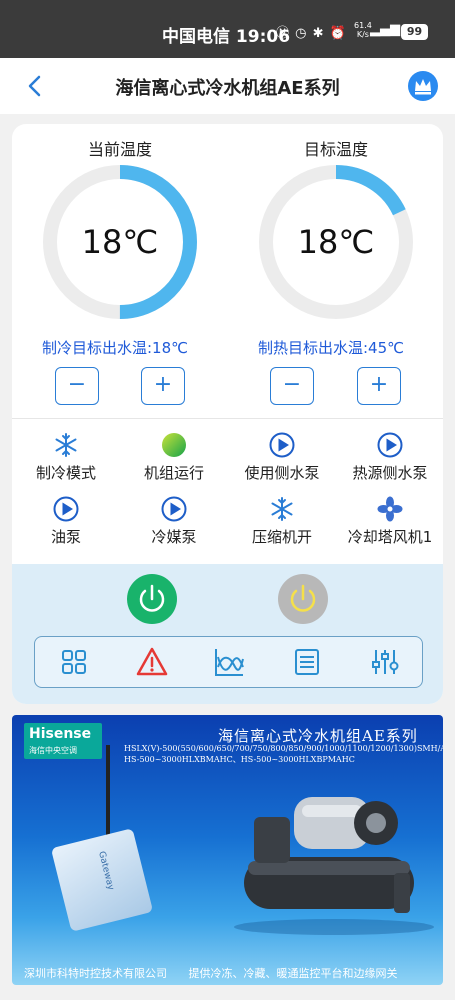 The width and height of the screenshot is (455, 1000). Describe the element at coordinates (385, 29) in the screenshot. I see `signal-icon: ▂▄▆` at that location.